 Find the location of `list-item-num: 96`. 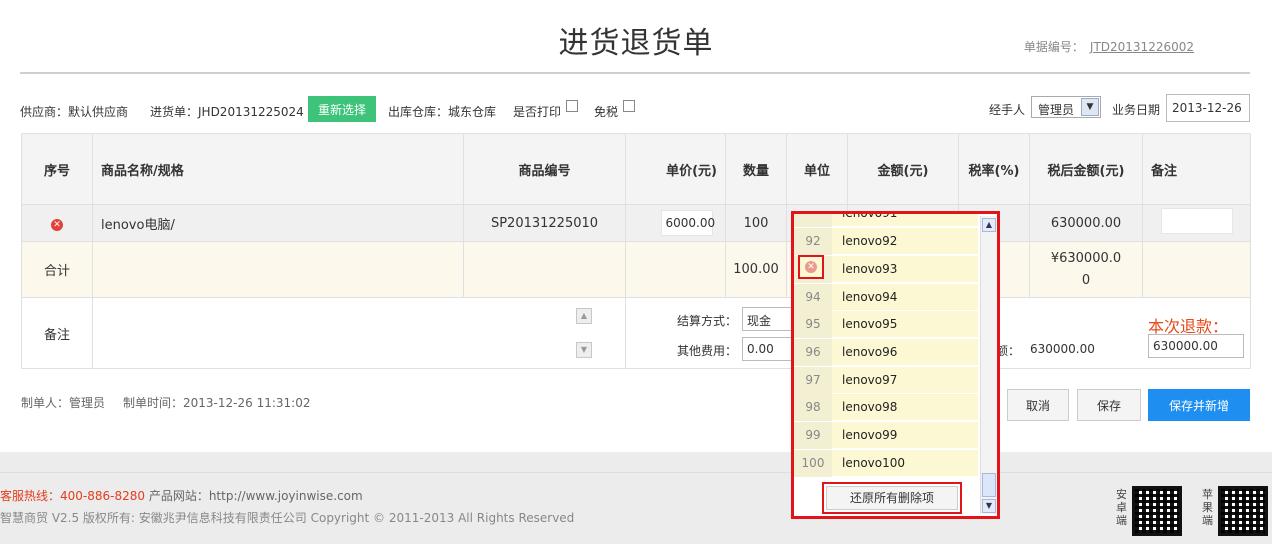

list-item-num: 96 is located at coordinates (813, 352).